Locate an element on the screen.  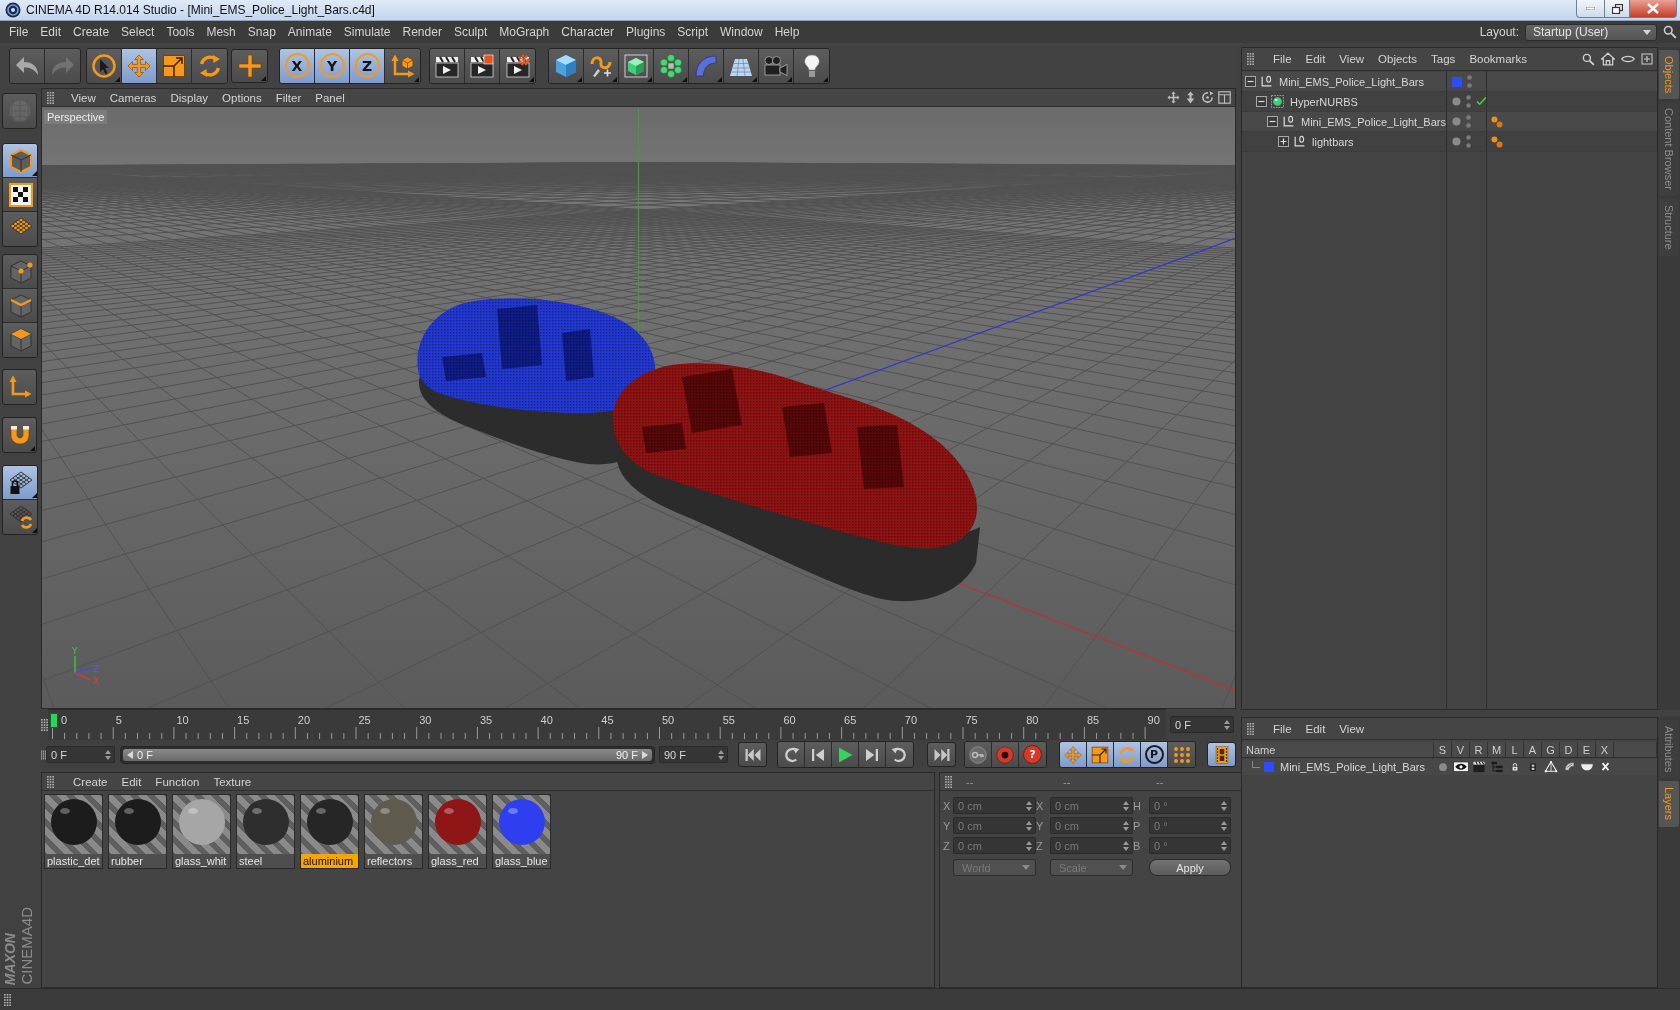
menu-item: Simulate is located at coordinates (367, 32).